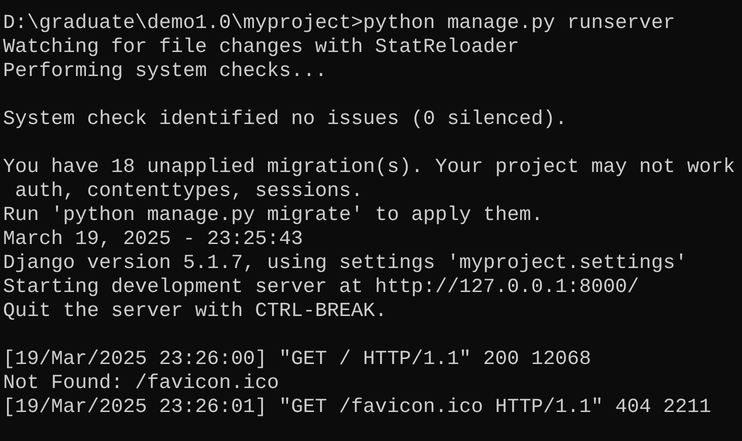  What do you see at coordinates (189, 192) in the screenshot?
I see `console-line: auth, contenttypes, sessions.` at bounding box center [189, 192].